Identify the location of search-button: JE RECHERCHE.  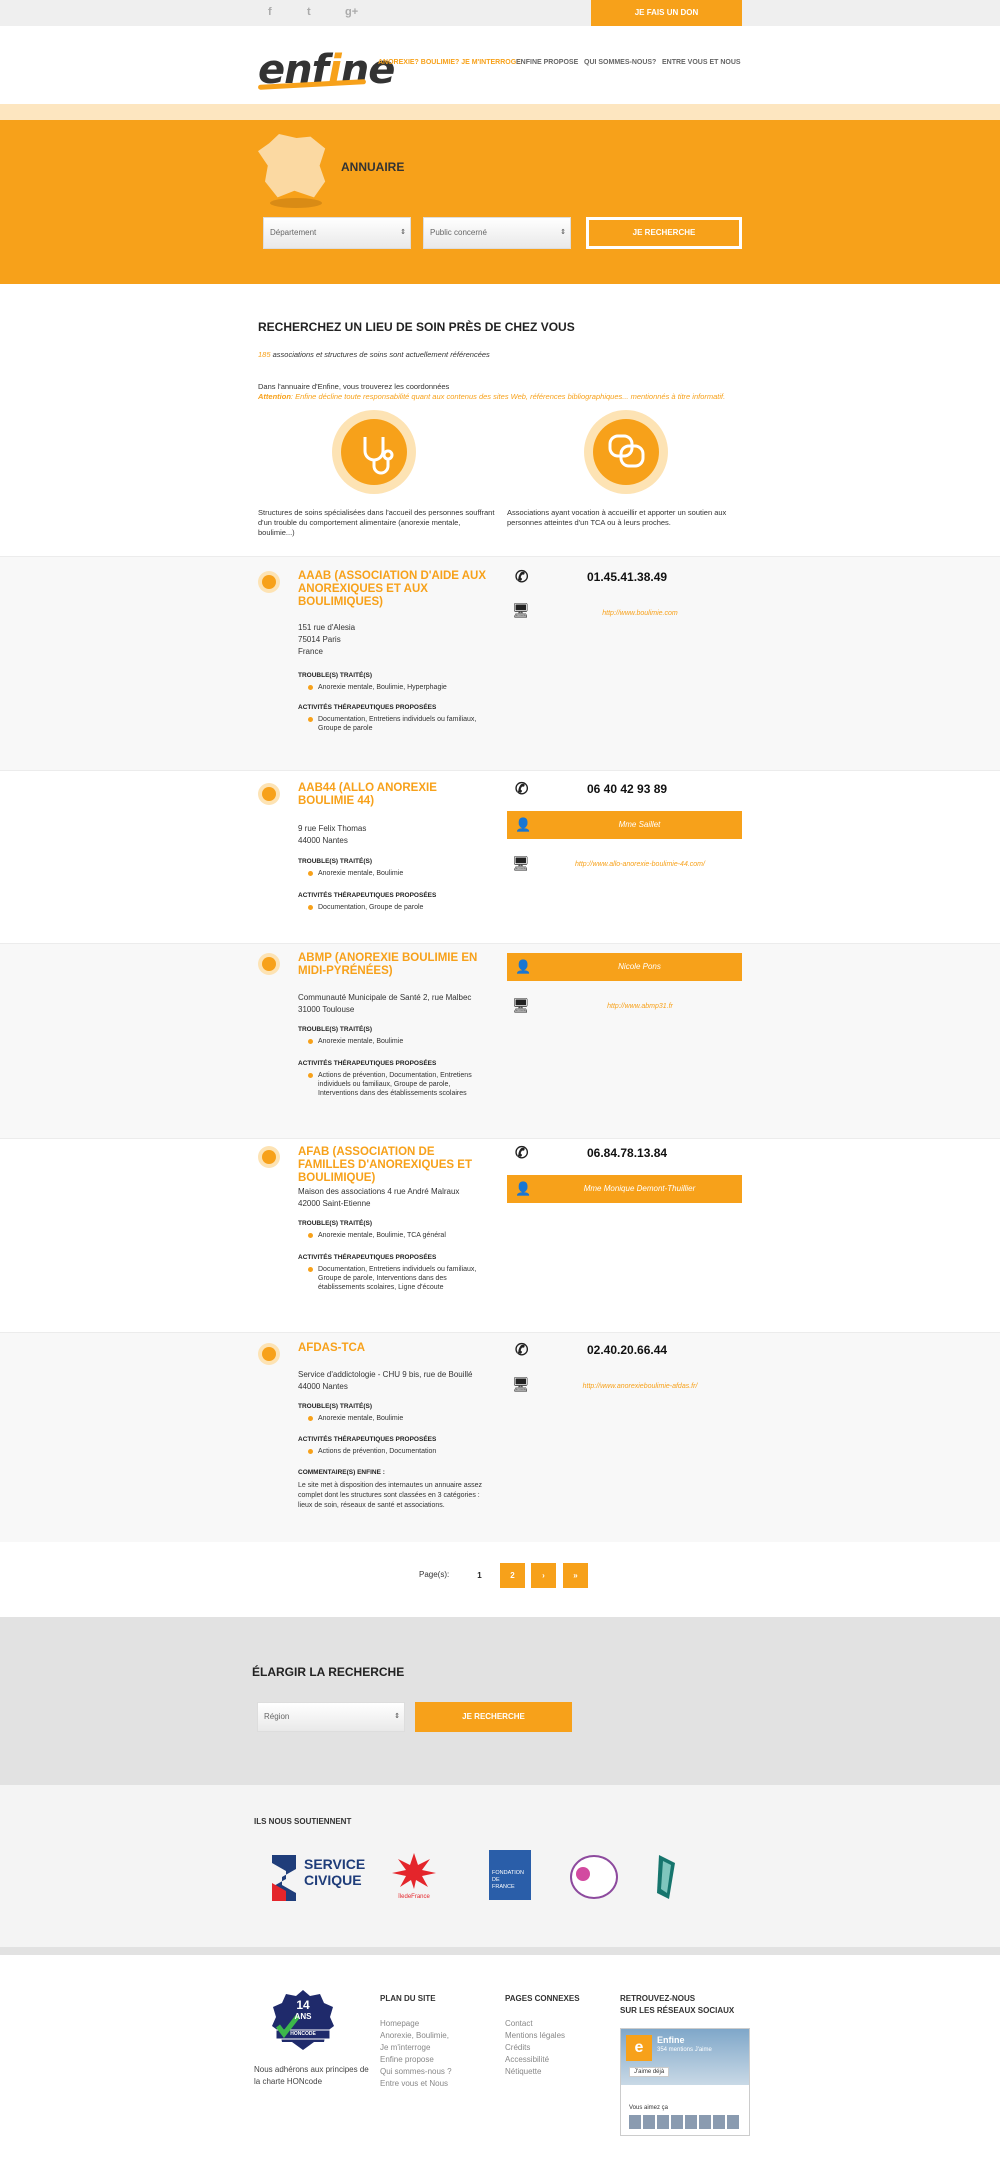
(664, 233).